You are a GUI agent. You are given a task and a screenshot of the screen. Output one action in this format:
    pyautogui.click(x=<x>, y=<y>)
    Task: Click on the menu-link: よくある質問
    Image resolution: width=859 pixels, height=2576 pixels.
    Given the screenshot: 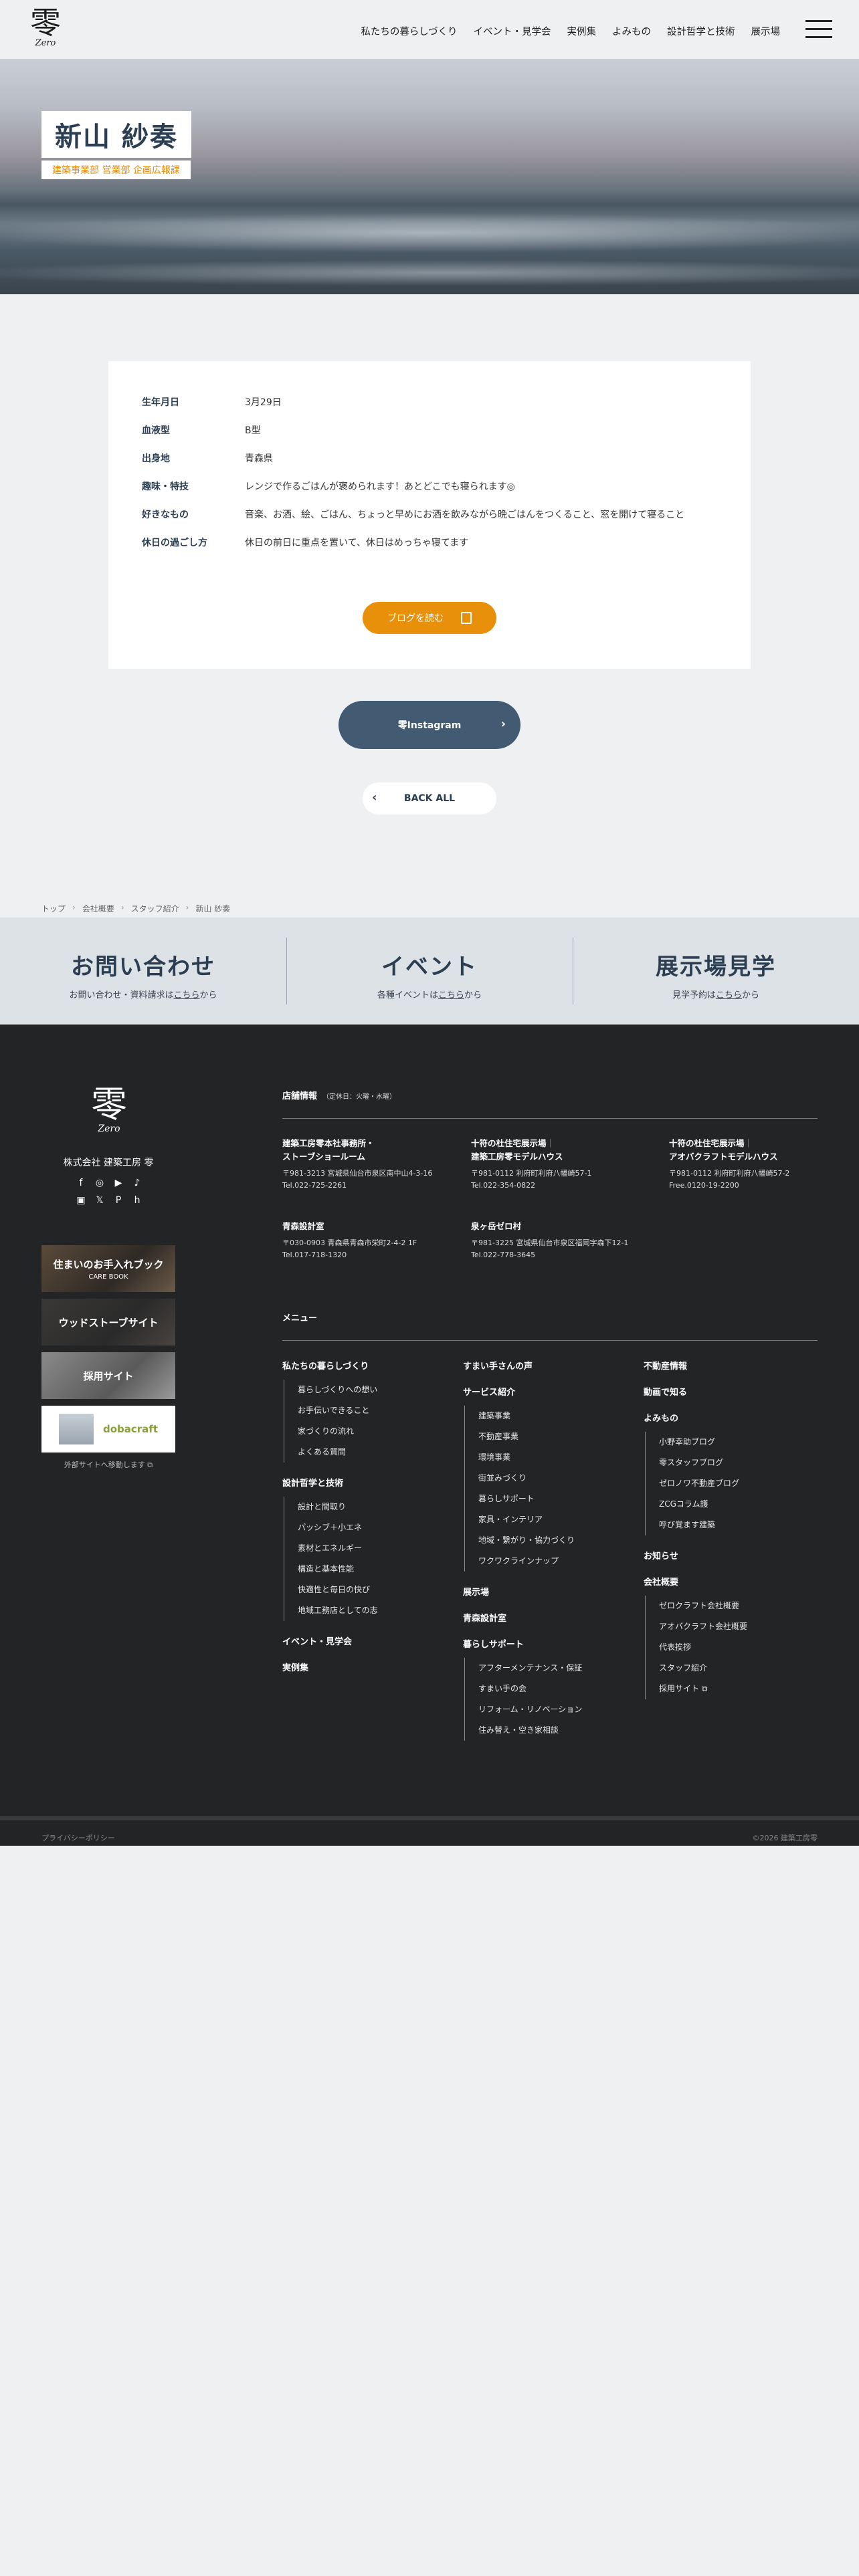 What is the action you would take?
    pyautogui.click(x=374, y=1452)
    